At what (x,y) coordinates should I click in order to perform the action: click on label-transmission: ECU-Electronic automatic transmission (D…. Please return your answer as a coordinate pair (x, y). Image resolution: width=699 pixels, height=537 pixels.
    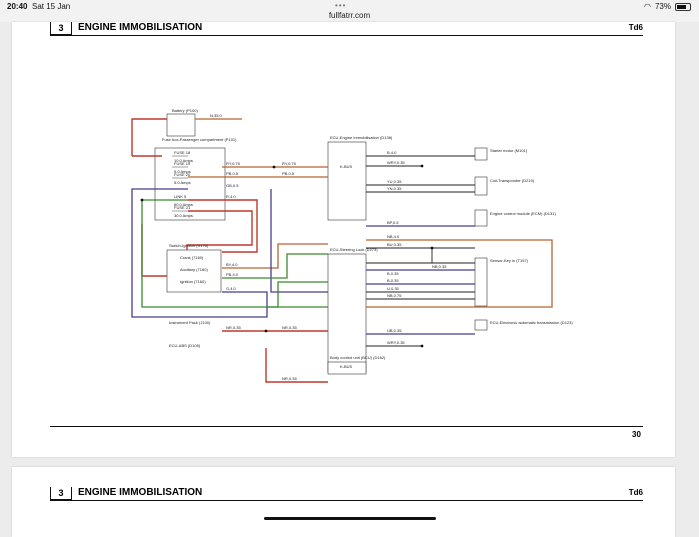
    Looking at the image, I should click on (531, 322).